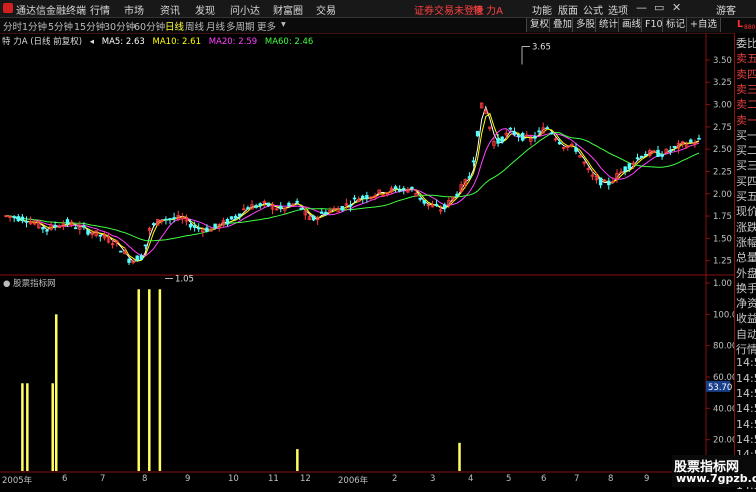 The image size is (756, 492). Describe the element at coordinates (746, 349) in the screenshot. I see `side-label: 行情` at that location.